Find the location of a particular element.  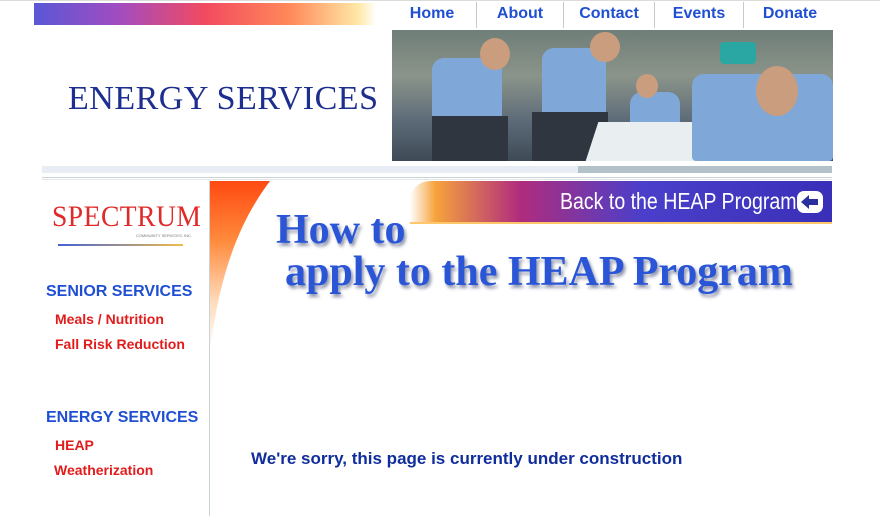

header-gradient-strip is located at coordinates (205, 14).